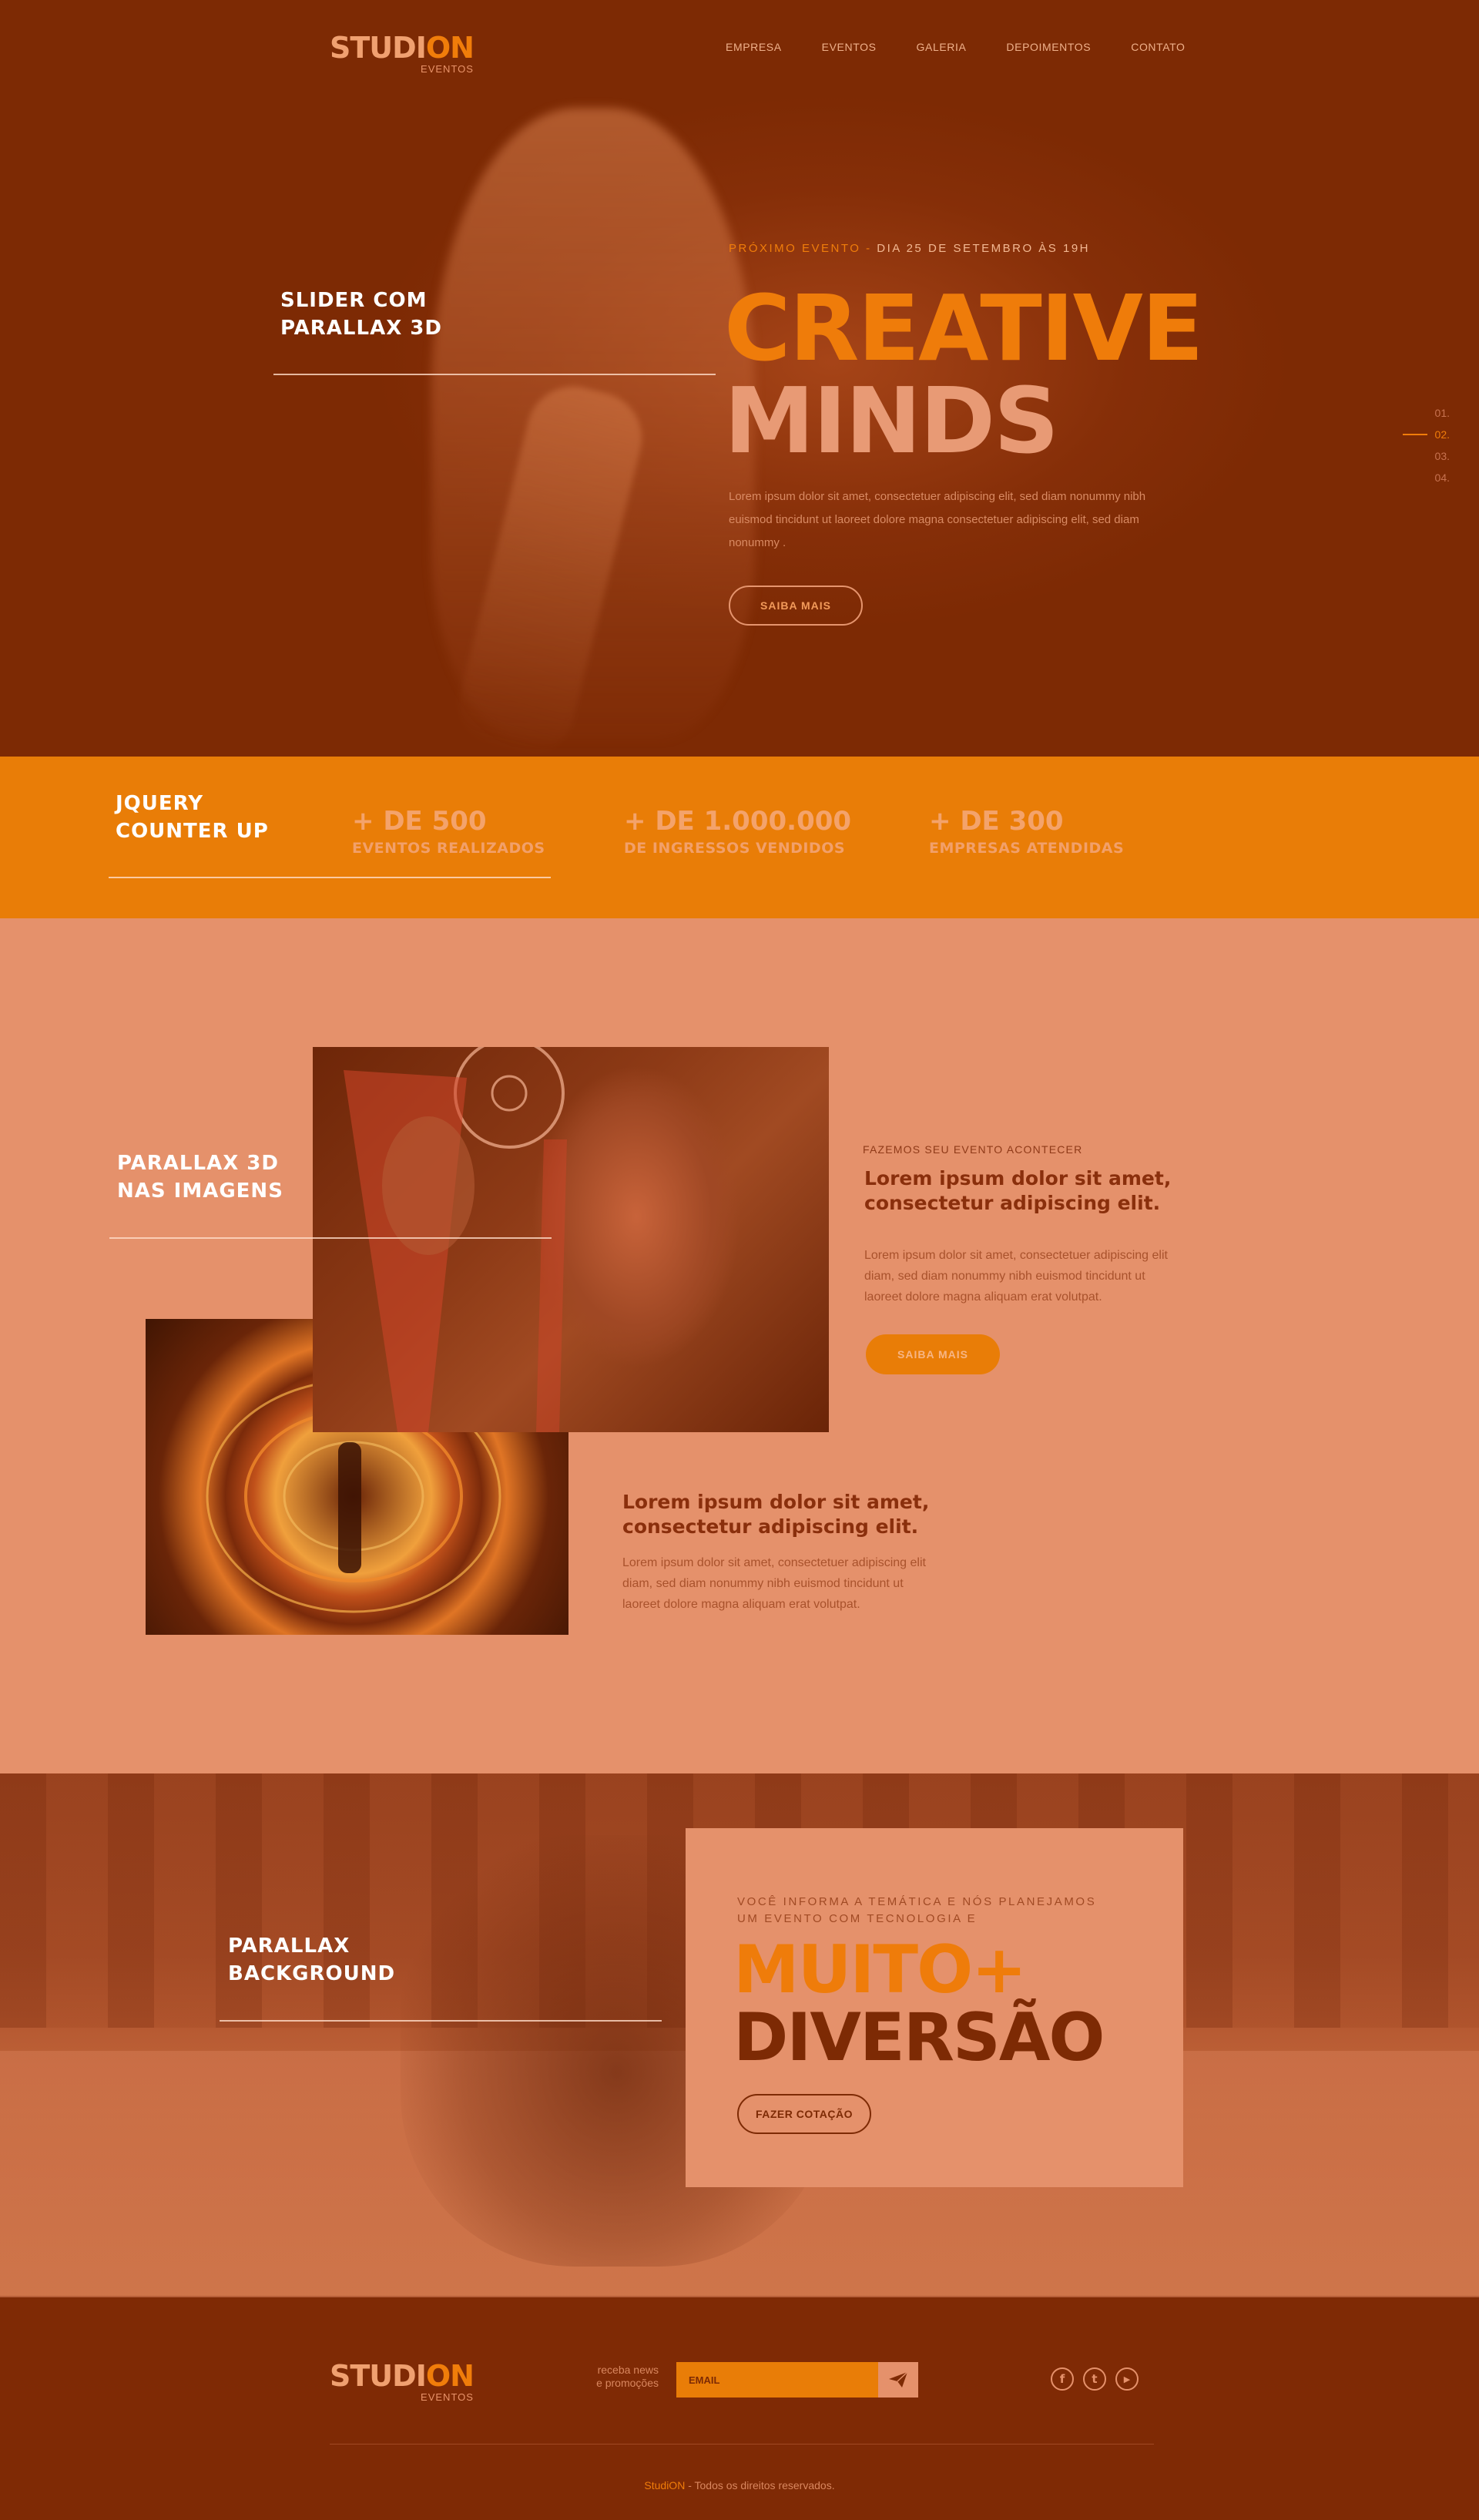  What do you see at coordinates (1423, 413) in the screenshot?
I see `pager-item-01: 01.` at bounding box center [1423, 413].